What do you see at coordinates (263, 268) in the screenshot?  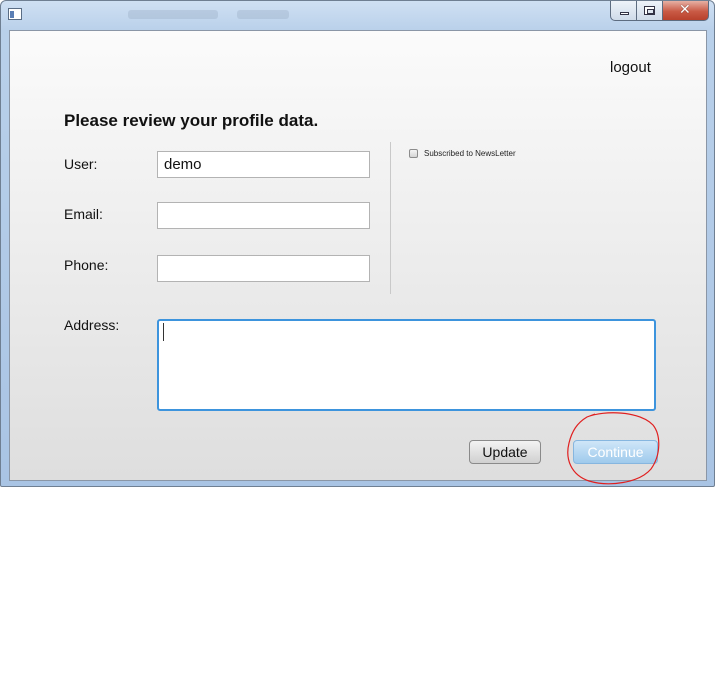 I see `phone-field` at bounding box center [263, 268].